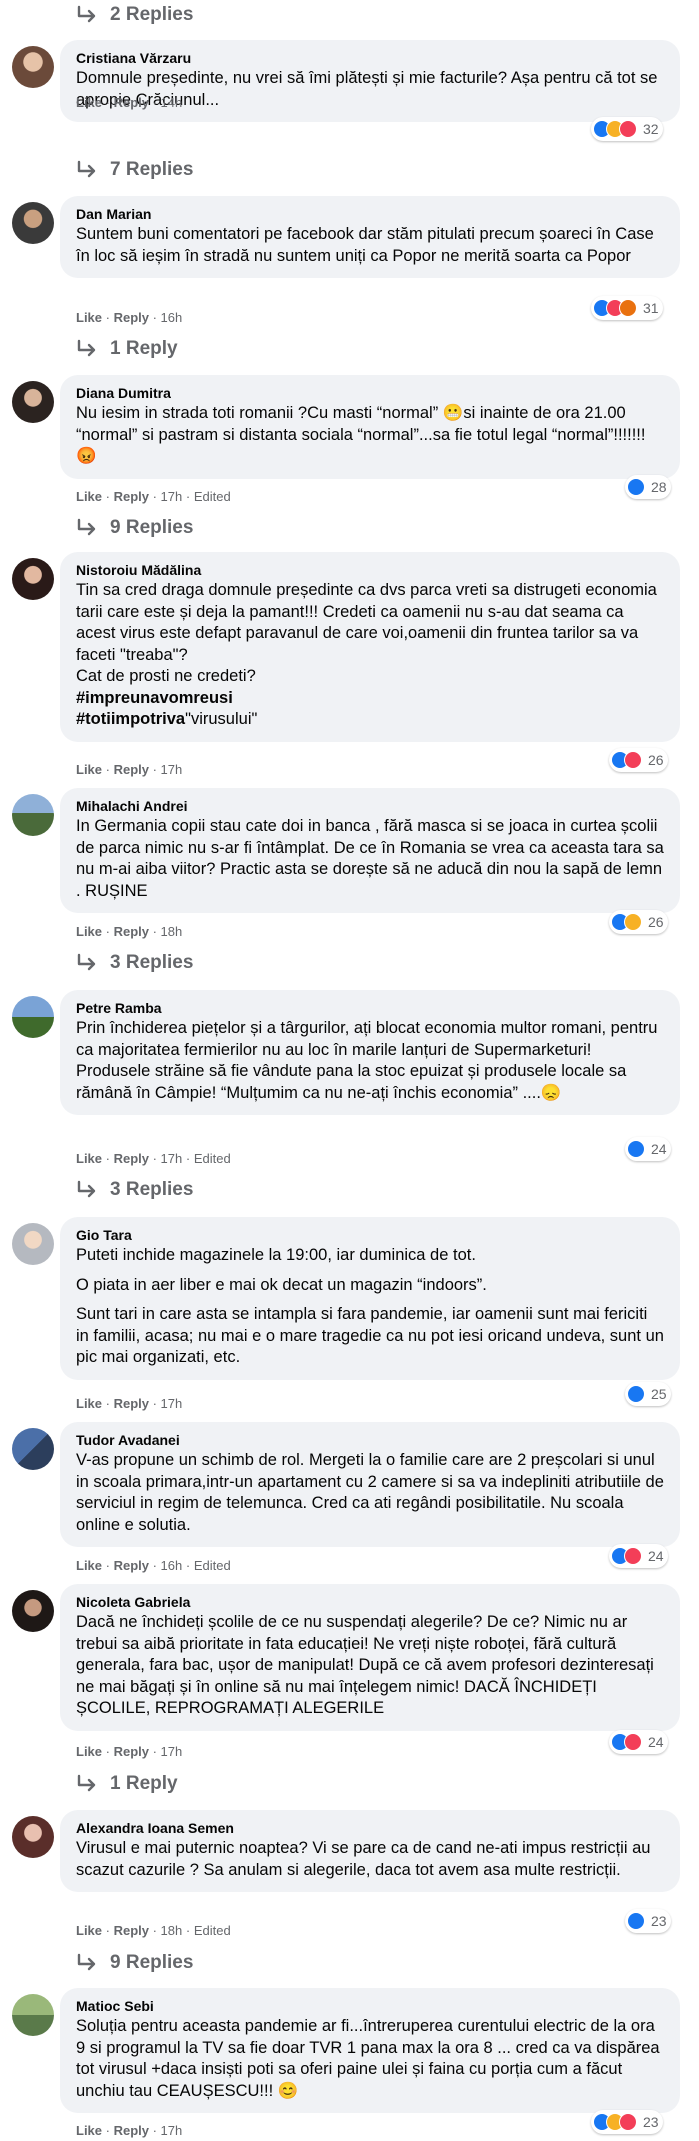 Image resolution: width=699 pixels, height=2141 pixels. Describe the element at coordinates (370, 1440) in the screenshot. I see `comment-author: Tudor Avadanei` at that location.